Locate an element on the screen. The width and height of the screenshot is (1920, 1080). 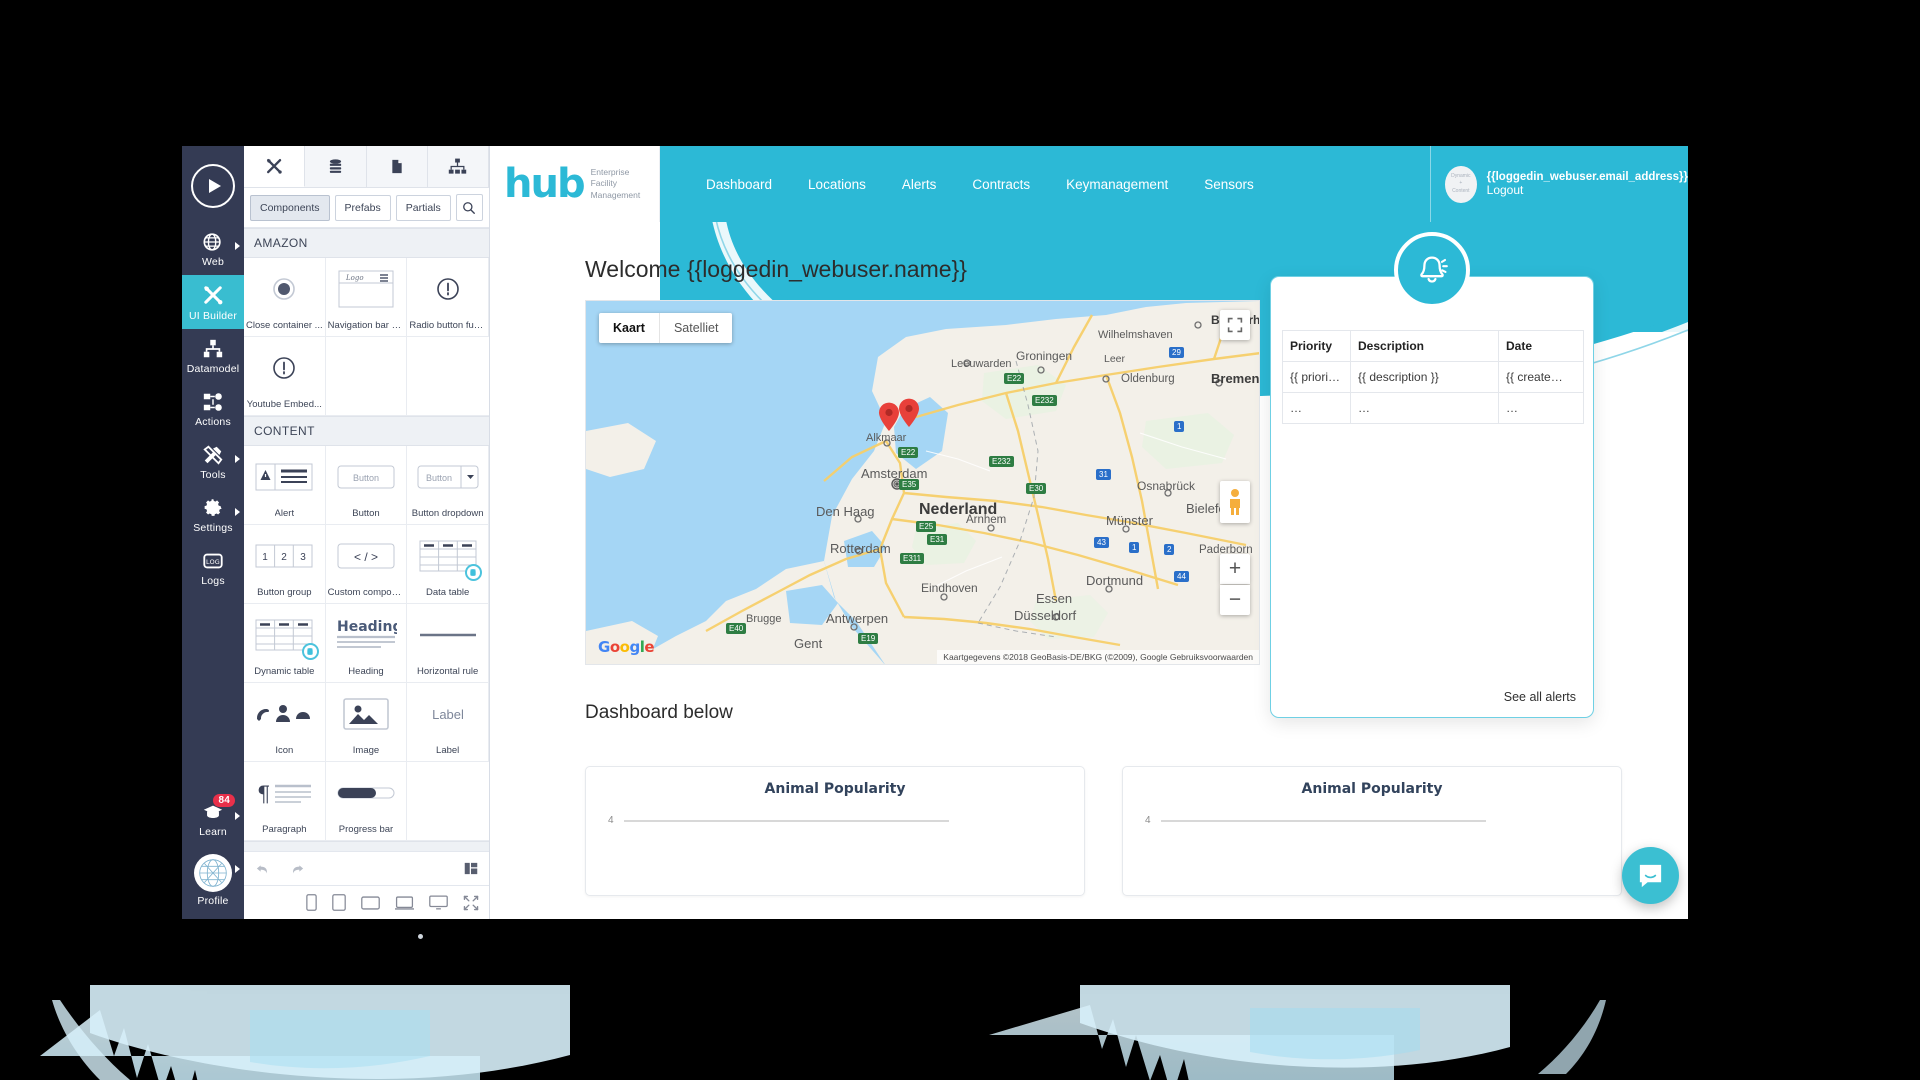
layout-grid-icon is located at coordinates (471, 868).